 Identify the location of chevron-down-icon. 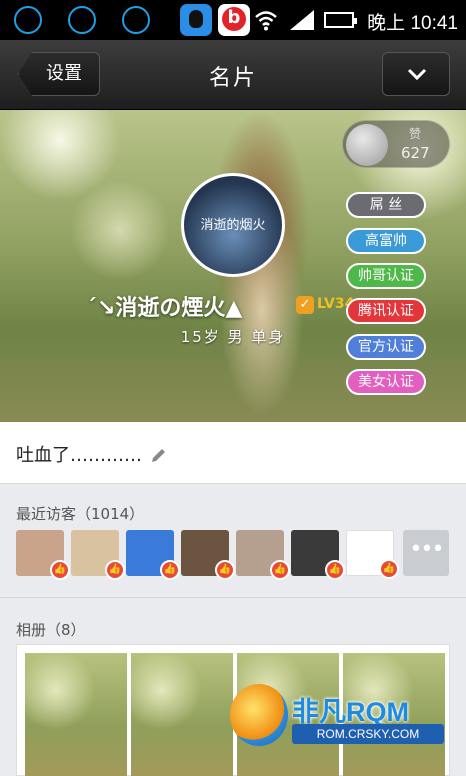
(417, 74).